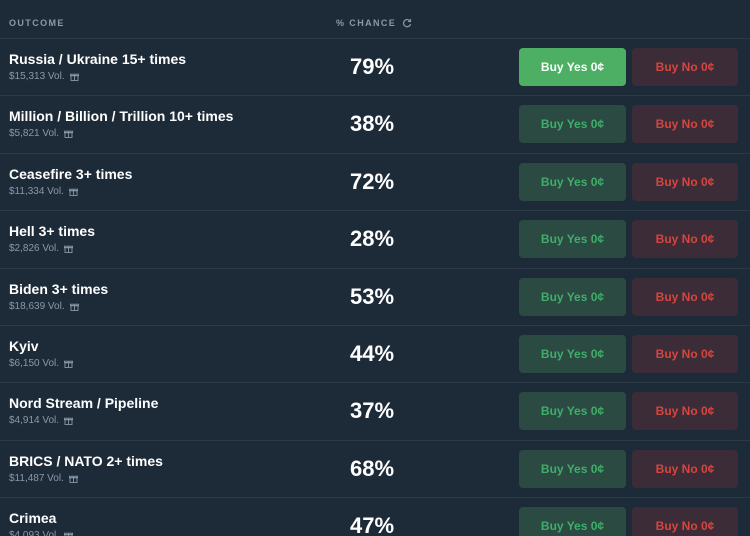 Image resolution: width=750 pixels, height=536 pixels. I want to click on outcome-volume: $18,639 Vol., so click(44, 306).